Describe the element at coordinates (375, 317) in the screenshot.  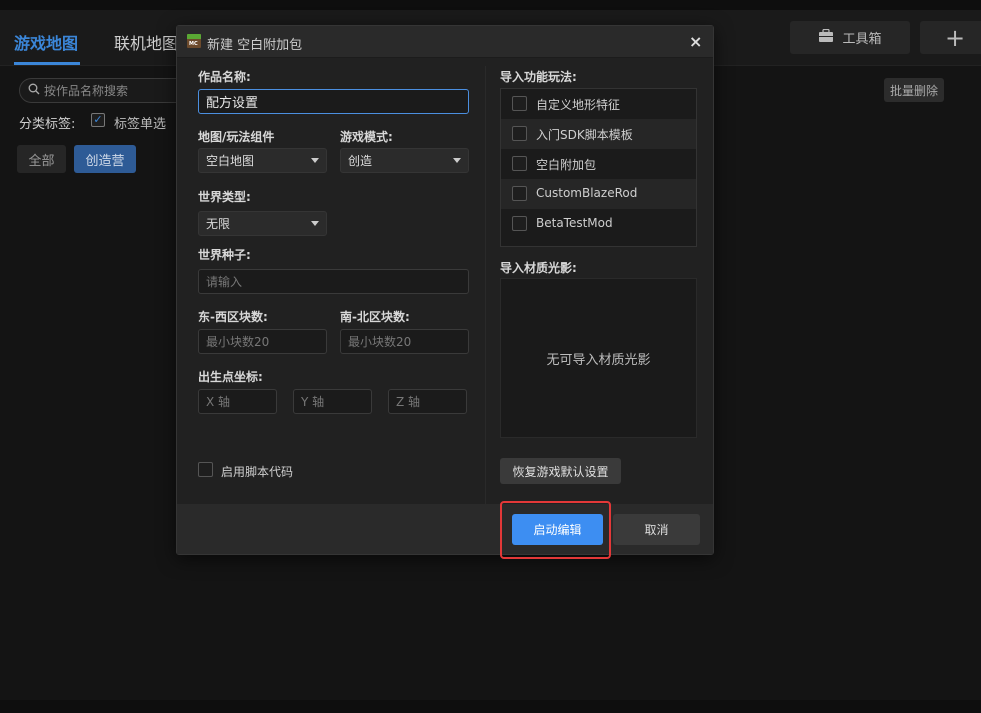
I see `north-south-label: 南-北区块数:` at that location.